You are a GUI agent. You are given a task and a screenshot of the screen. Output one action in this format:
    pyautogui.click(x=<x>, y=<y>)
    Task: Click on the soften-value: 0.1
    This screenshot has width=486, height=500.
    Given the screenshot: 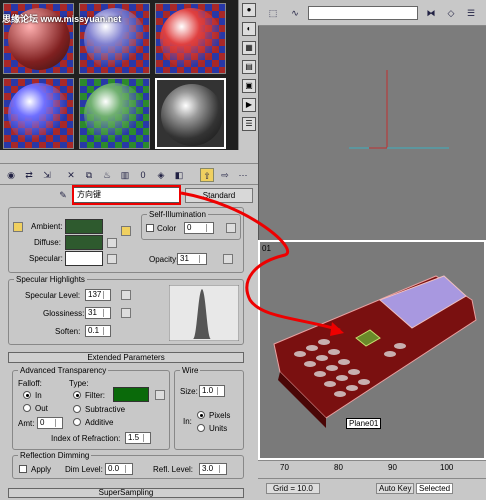 What is the action you would take?
    pyautogui.click(x=98, y=331)
    